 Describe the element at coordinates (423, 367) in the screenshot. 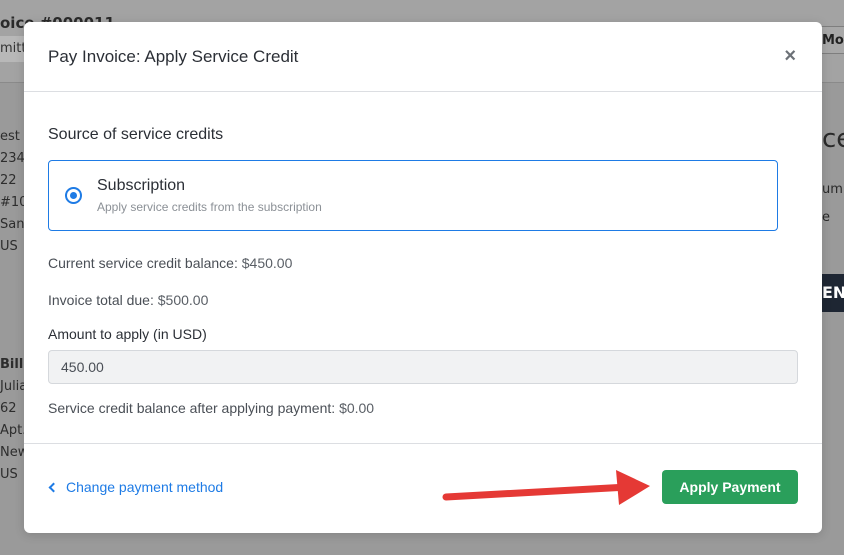

I see `amount-input` at that location.